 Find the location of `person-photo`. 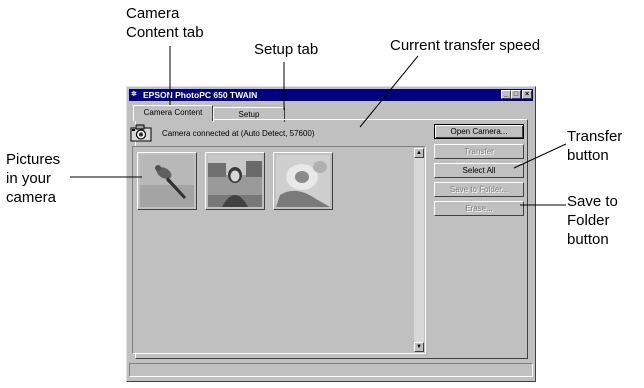

person-photo is located at coordinates (235, 181).